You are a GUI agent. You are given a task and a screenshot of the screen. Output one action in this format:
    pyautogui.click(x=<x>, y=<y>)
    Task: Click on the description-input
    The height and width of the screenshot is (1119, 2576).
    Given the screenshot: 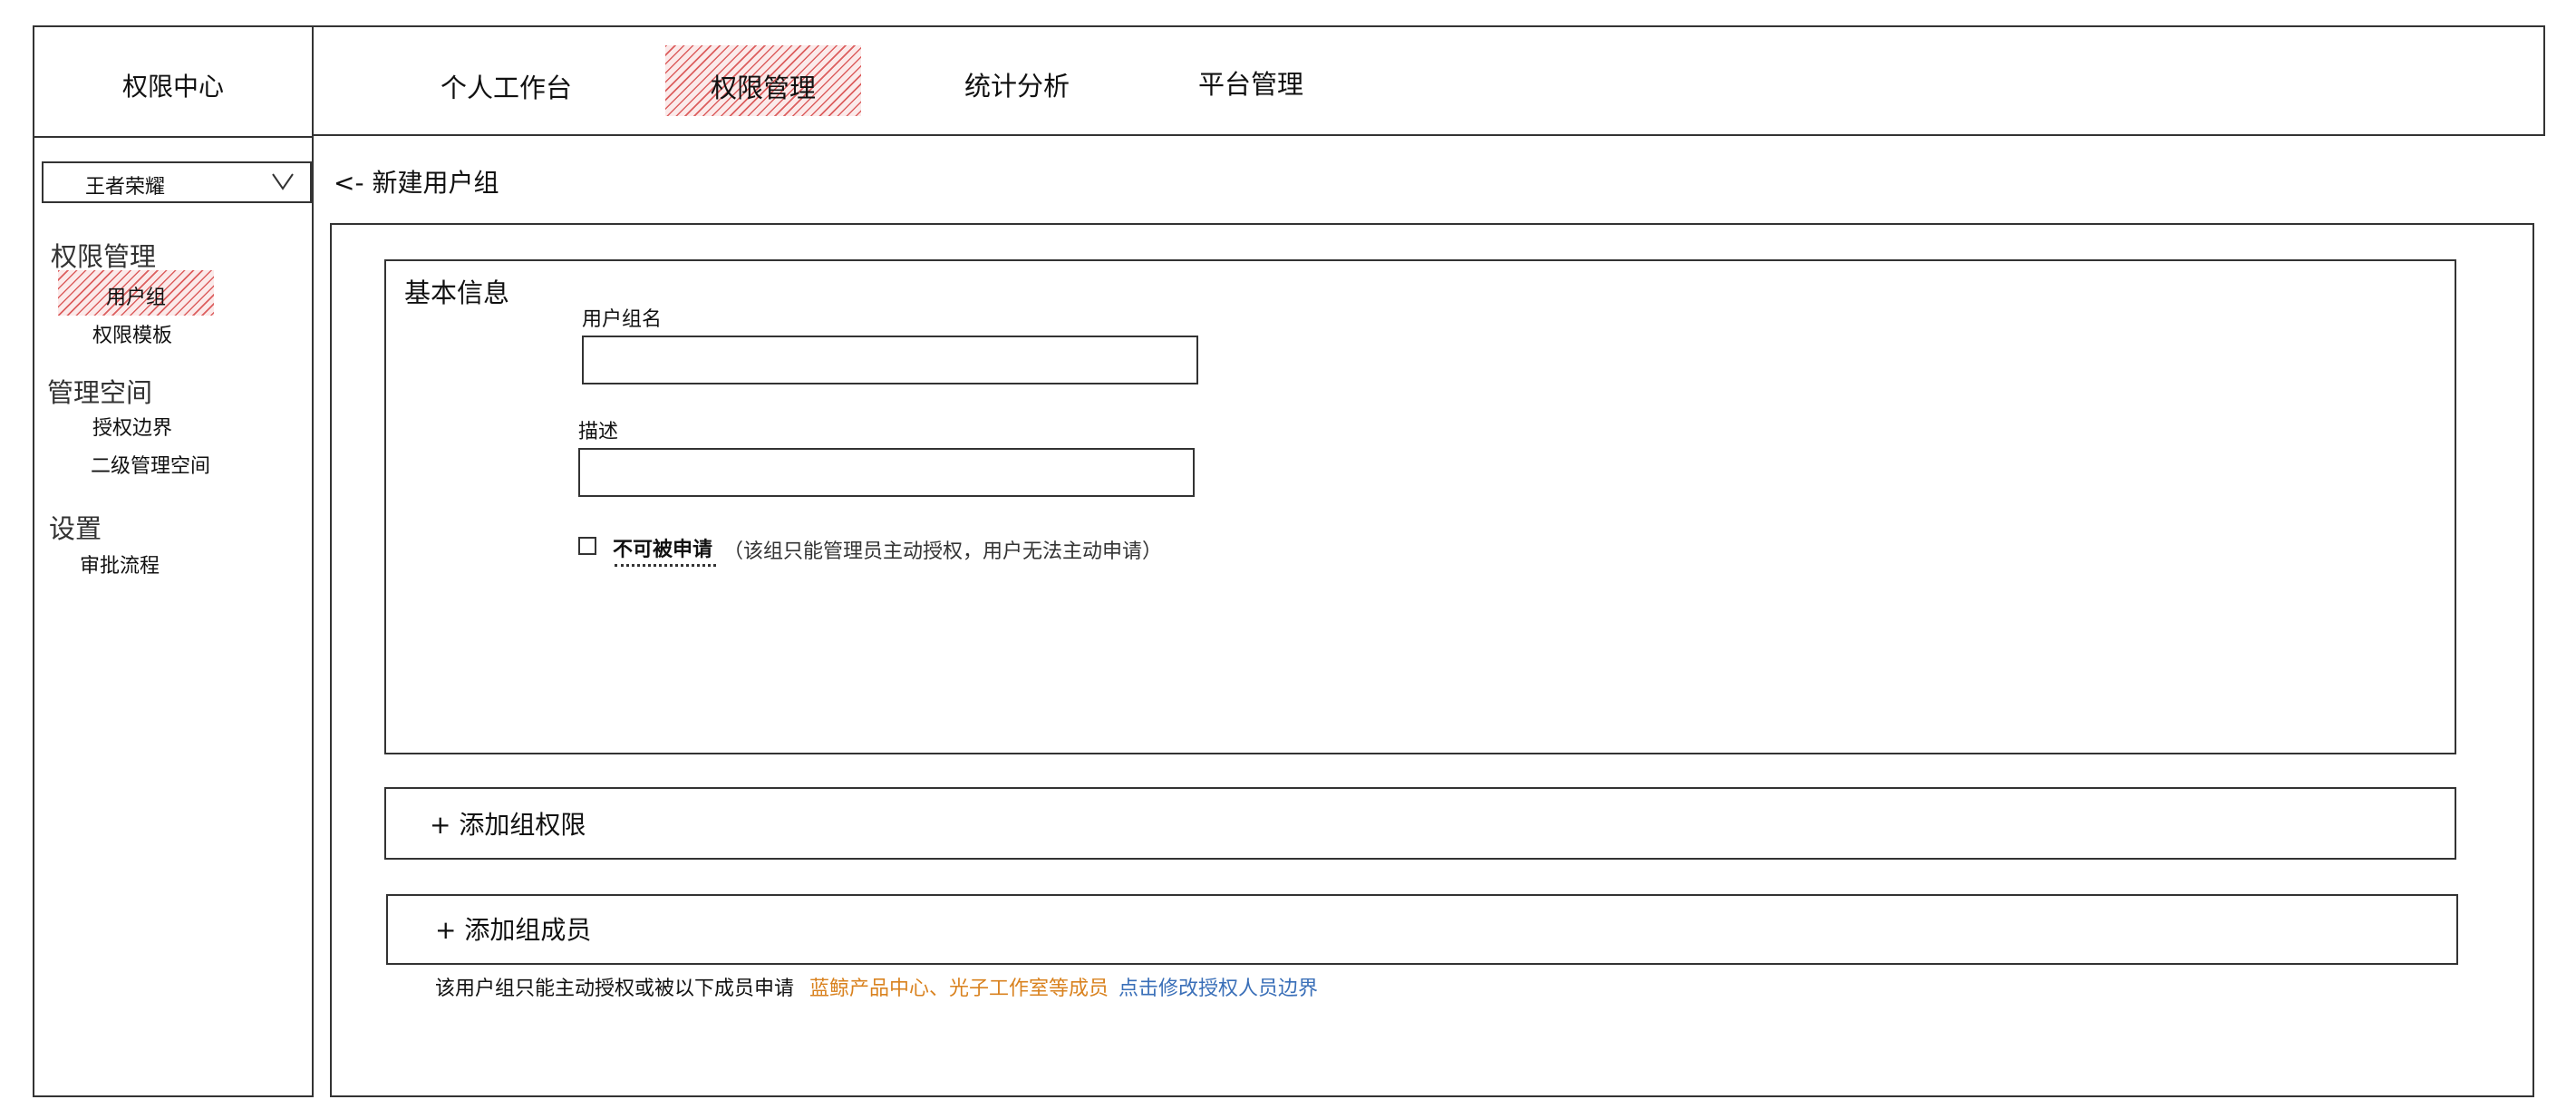 What is the action you would take?
    pyautogui.click(x=886, y=472)
    